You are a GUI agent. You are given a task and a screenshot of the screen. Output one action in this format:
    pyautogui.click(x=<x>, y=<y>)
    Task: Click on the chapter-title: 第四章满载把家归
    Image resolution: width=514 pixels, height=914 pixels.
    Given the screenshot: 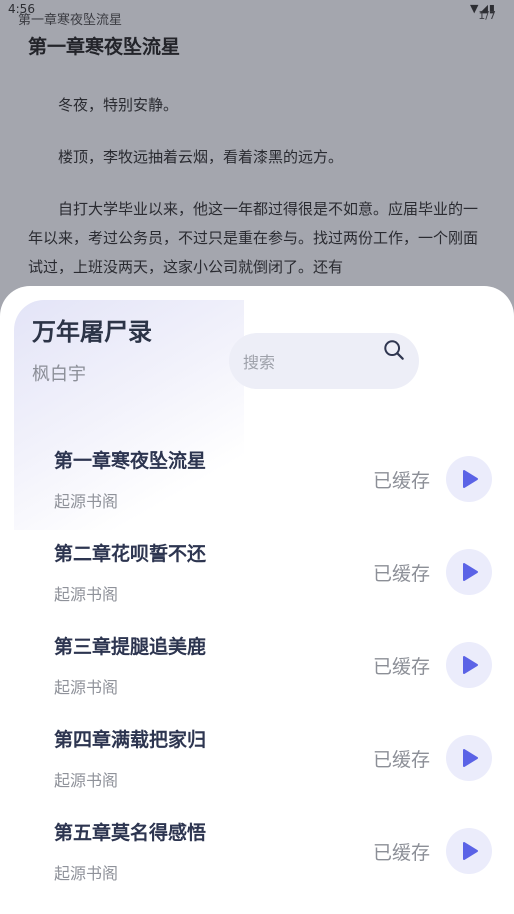 What is the action you would take?
    pyautogui.click(x=130, y=740)
    